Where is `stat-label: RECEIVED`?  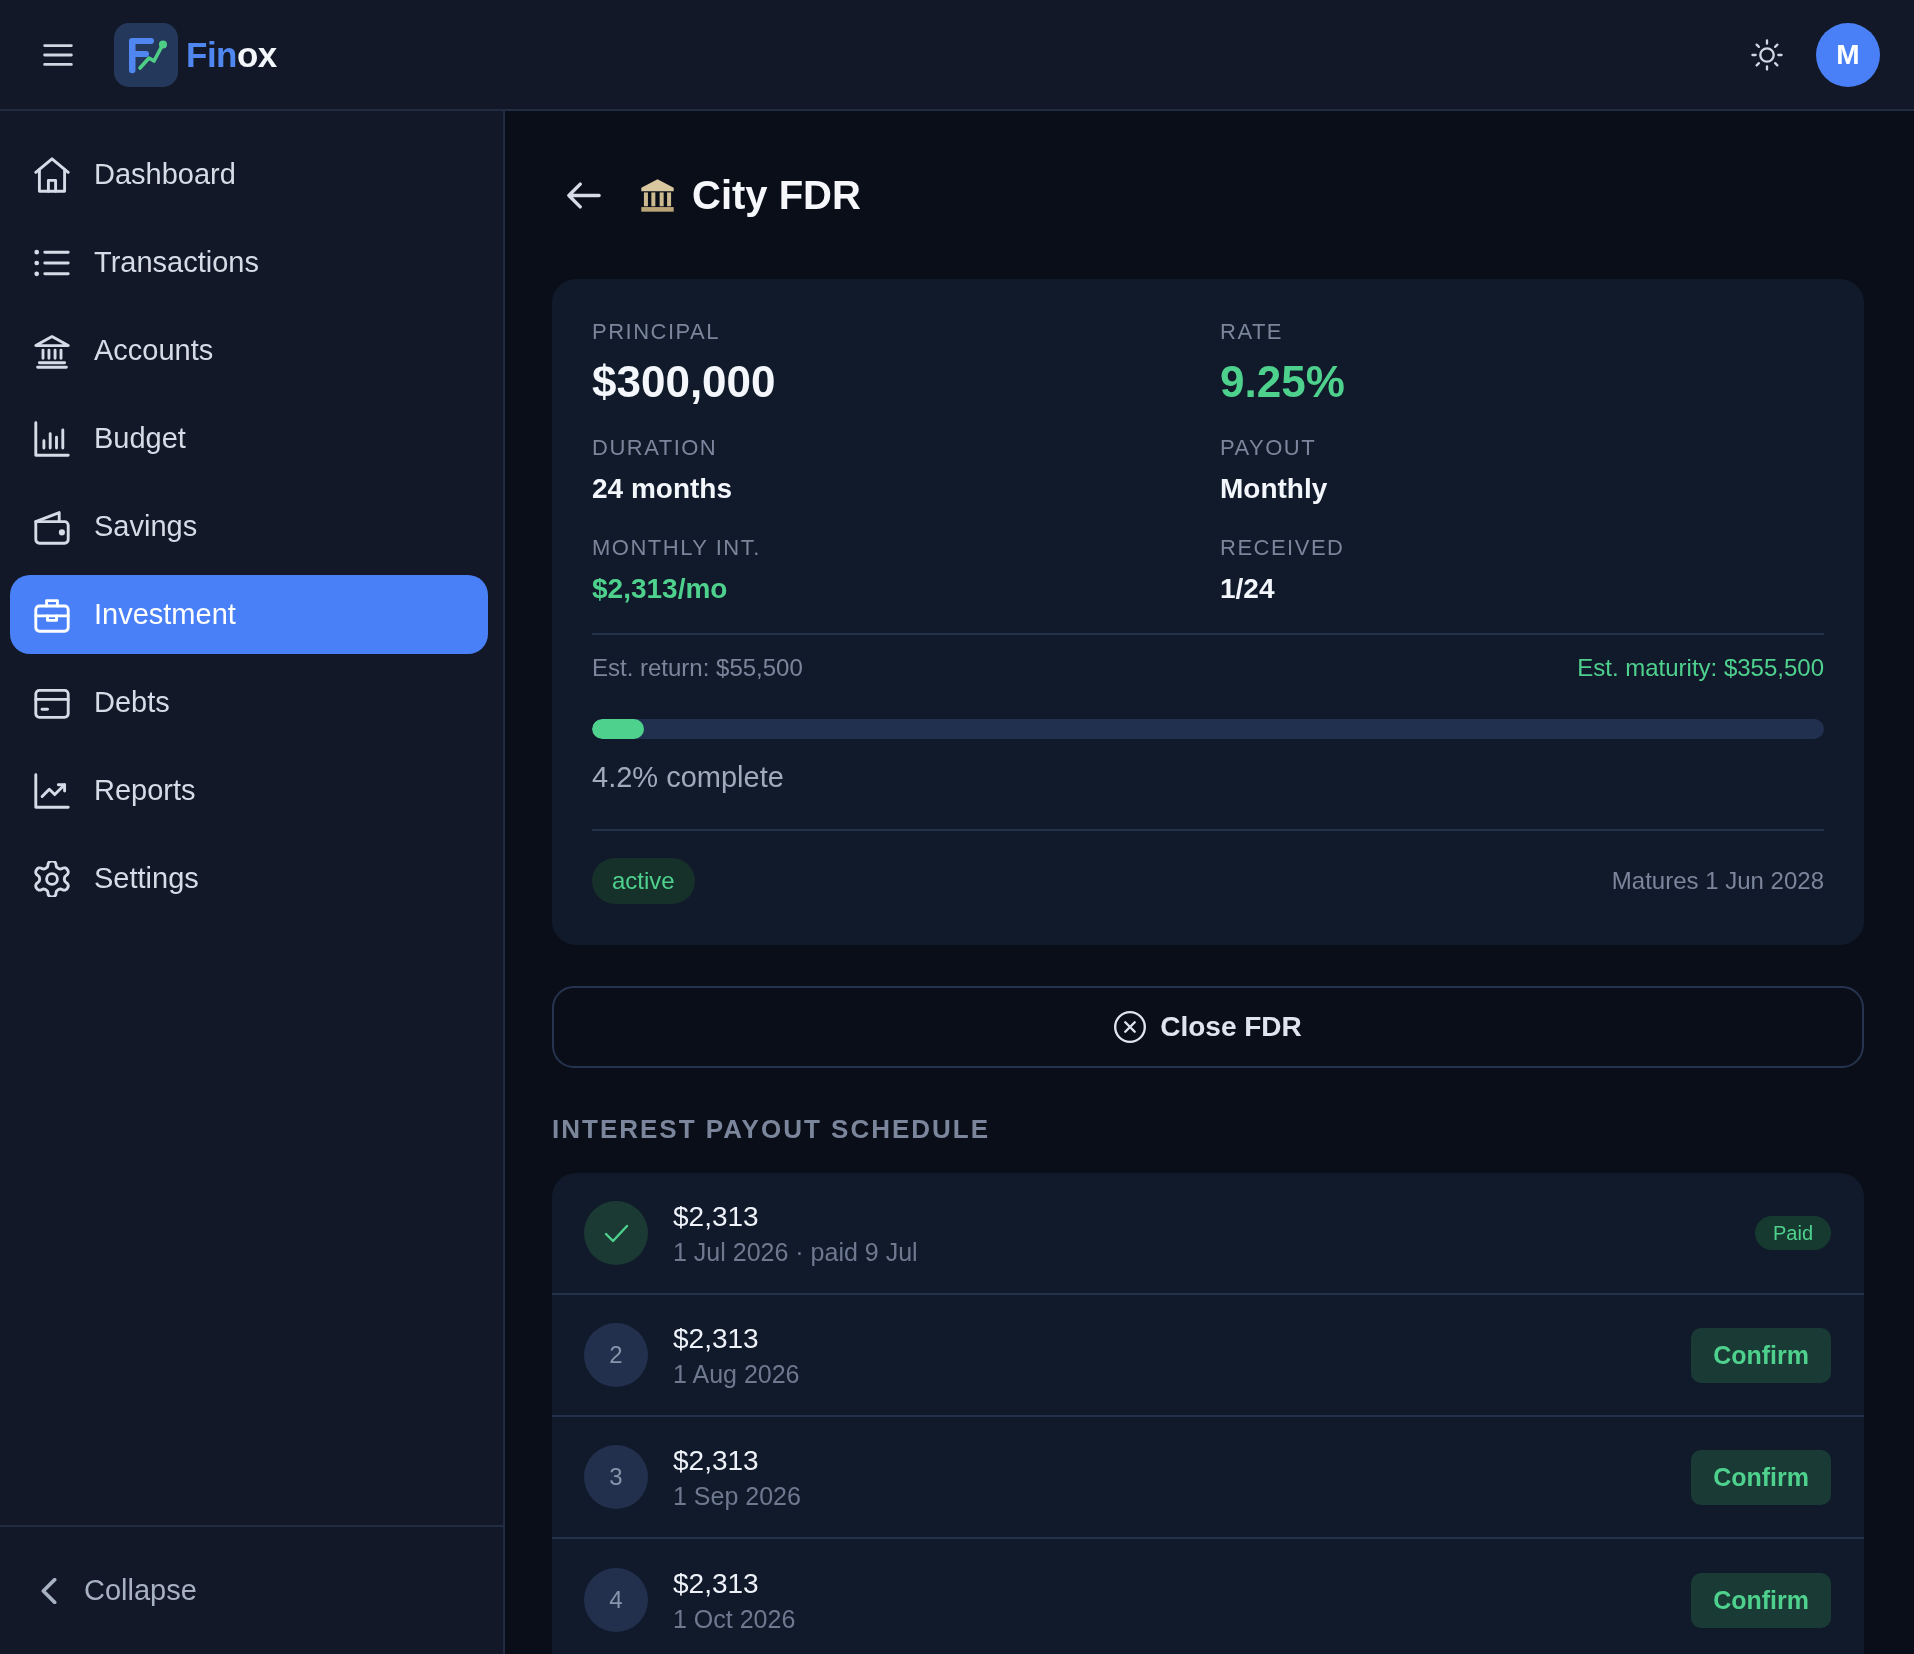 stat-label: RECEIVED is located at coordinates (1283, 548).